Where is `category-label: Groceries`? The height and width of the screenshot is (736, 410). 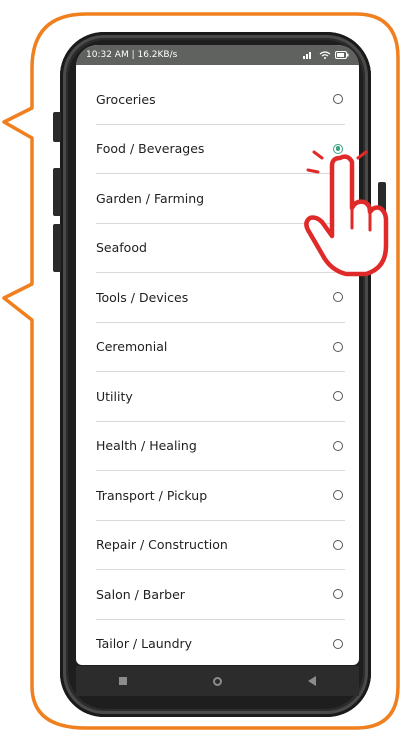 category-label: Groceries is located at coordinates (126, 99).